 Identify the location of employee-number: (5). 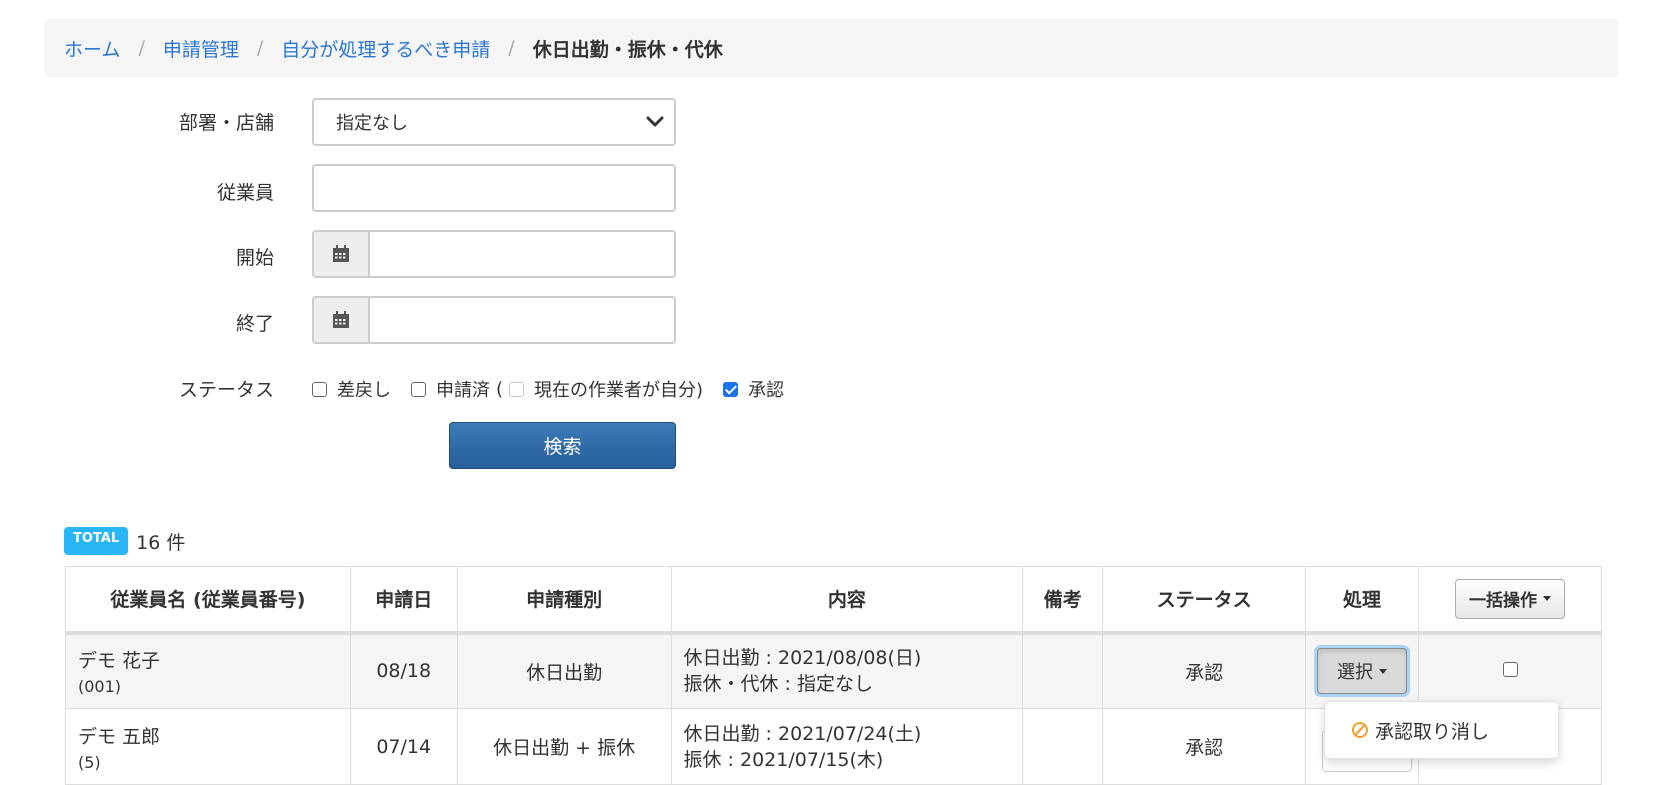
(89, 762).